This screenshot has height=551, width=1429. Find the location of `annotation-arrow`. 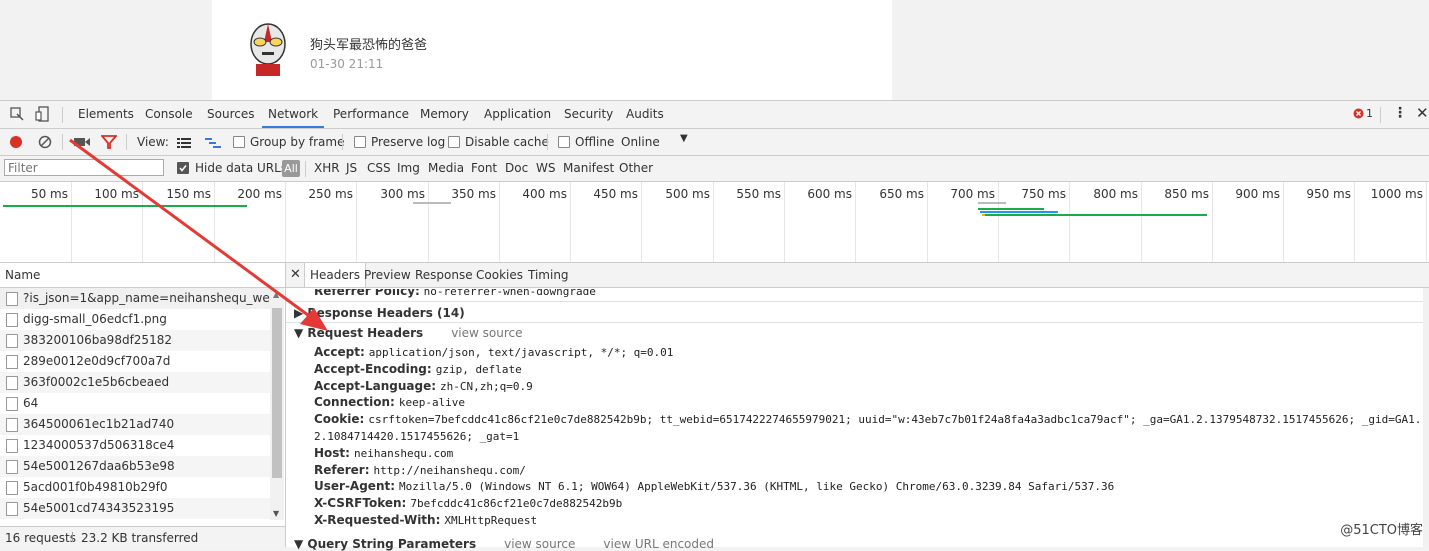

annotation-arrow is located at coordinates (198, 234).